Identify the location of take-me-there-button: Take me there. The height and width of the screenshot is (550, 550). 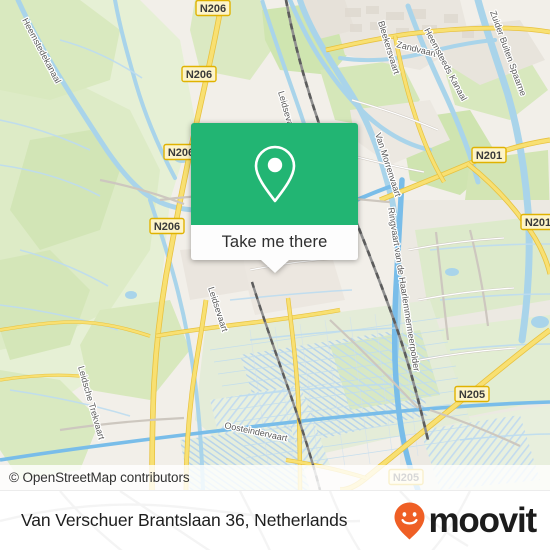
(274, 242).